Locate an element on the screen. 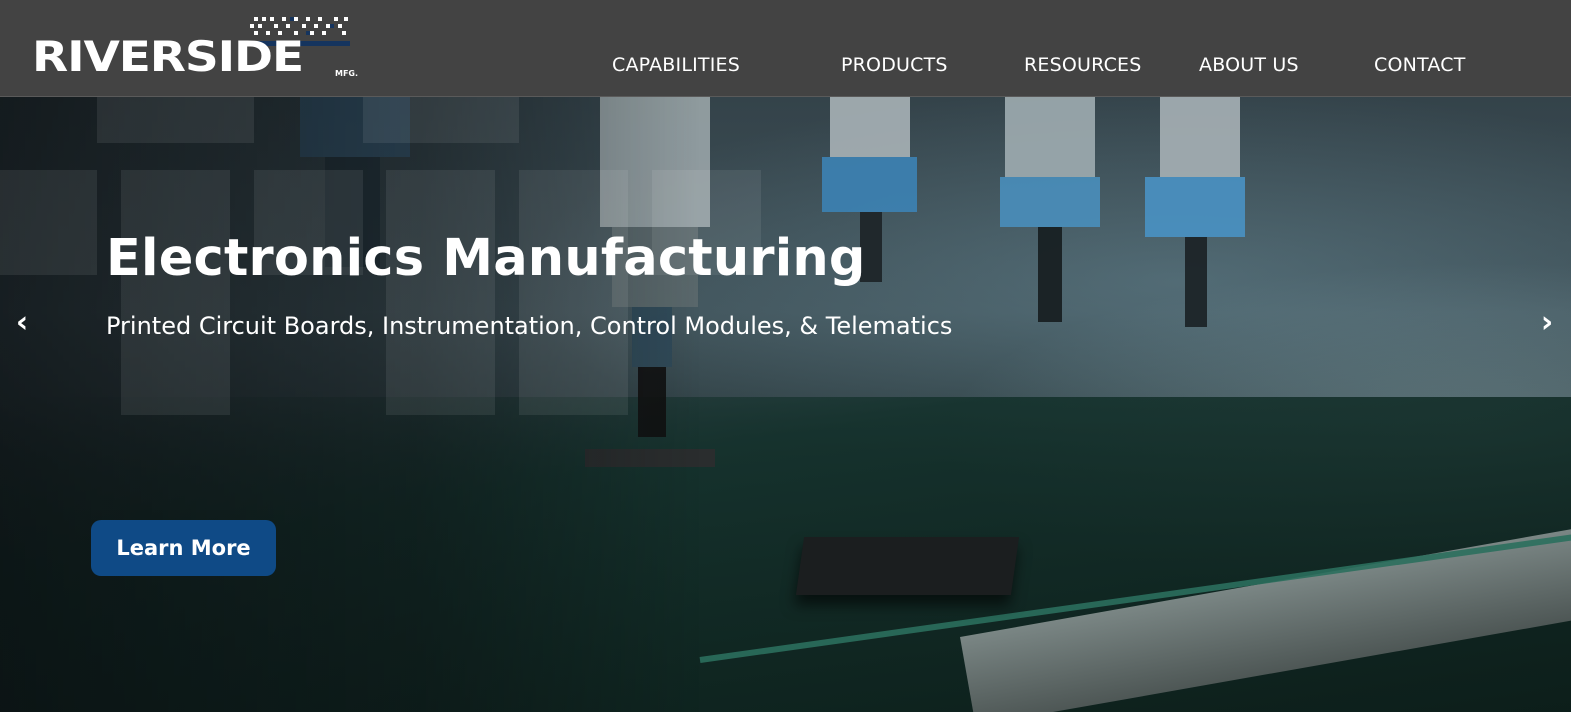  slider-prev-icon: ‹ is located at coordinates (22, 323).